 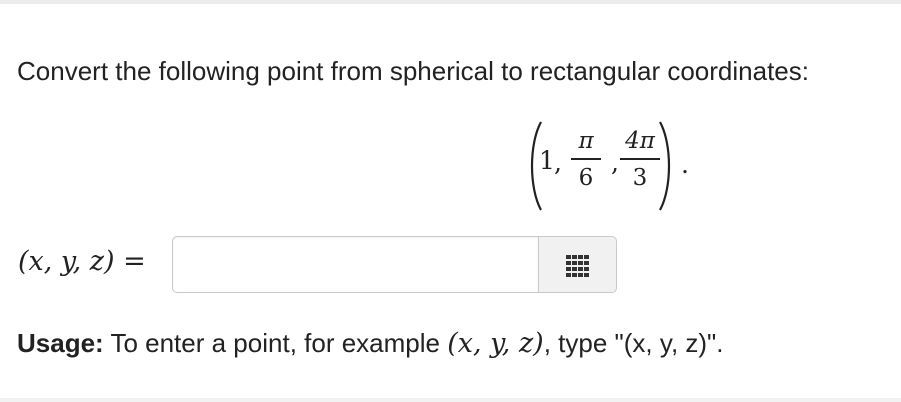 What do you see at coordinates (586, 141) in the screenshot?
I see `theta-numerator: π` at bounding box center [586, 141].